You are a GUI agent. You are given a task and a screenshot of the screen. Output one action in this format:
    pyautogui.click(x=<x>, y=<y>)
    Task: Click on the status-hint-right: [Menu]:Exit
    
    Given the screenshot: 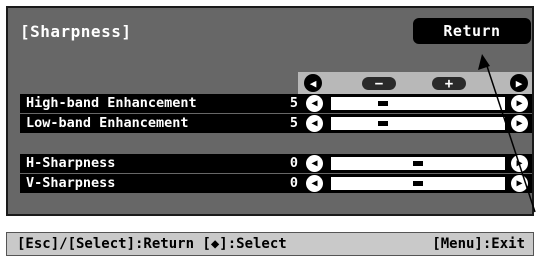 What is the action you would take?
    pyautogui.click(x=478, y=244)
    